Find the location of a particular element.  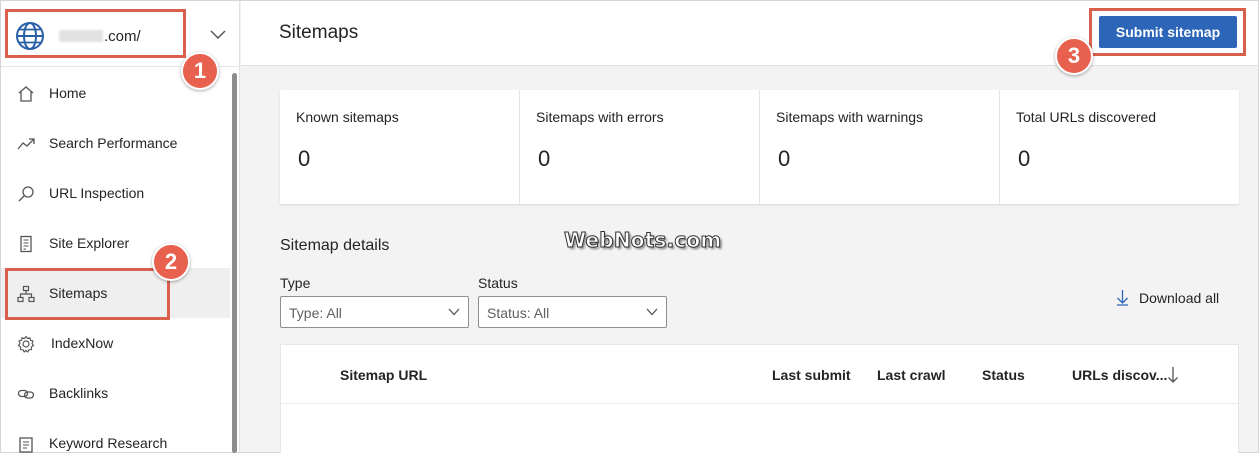

column-header-last-crawl: Last crawl is located at coordinates (911, 375).